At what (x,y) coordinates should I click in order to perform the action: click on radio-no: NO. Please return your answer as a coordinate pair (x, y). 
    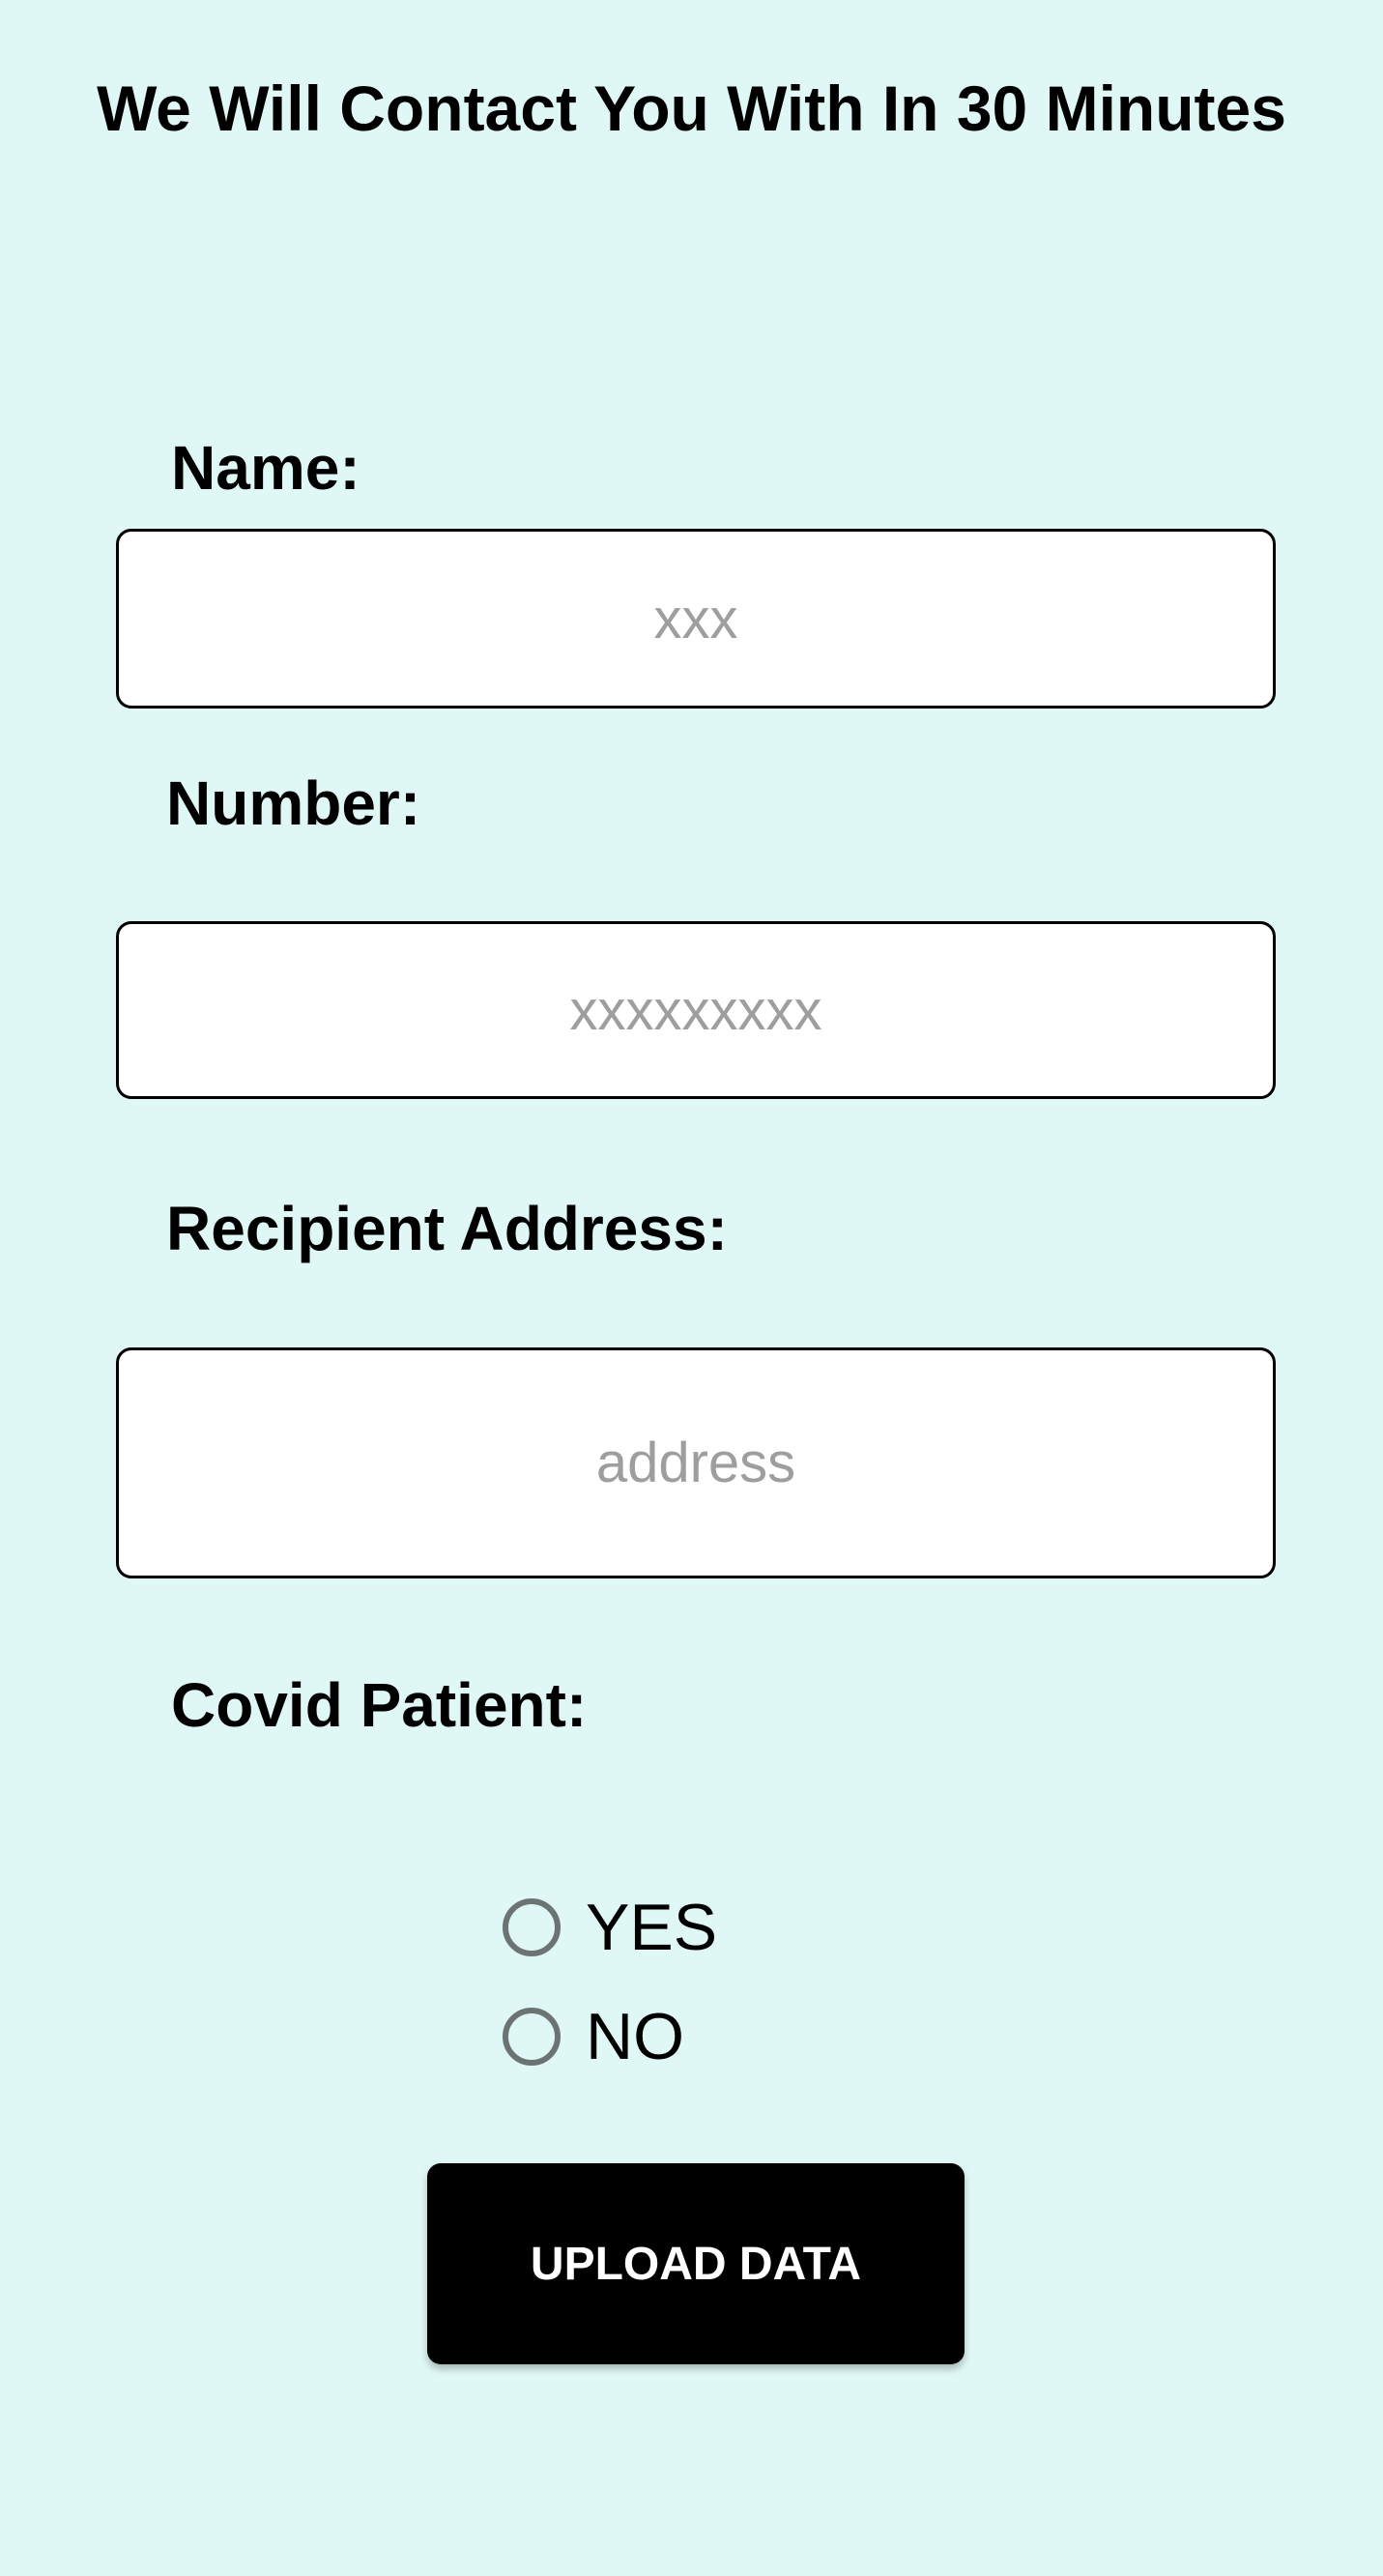
    Looking at the image, I should click on (593, 2036).